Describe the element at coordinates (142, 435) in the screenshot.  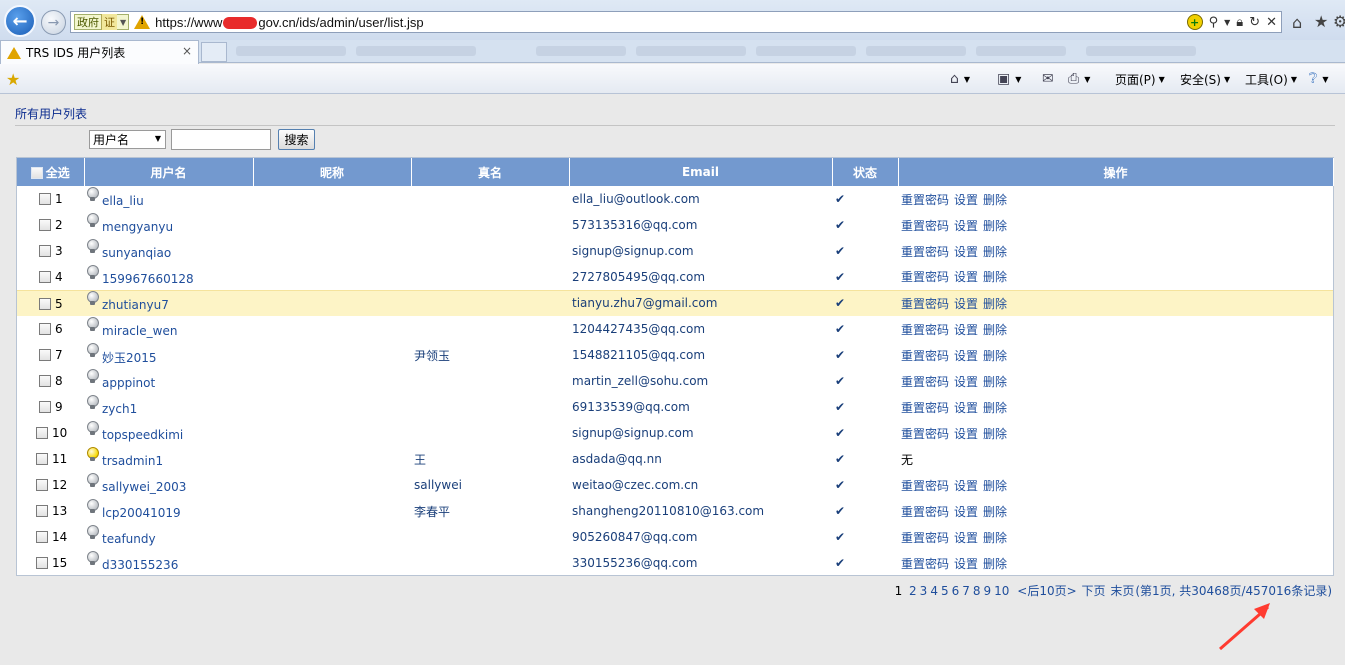
I see `username-link: topspeedkimi` at that location.